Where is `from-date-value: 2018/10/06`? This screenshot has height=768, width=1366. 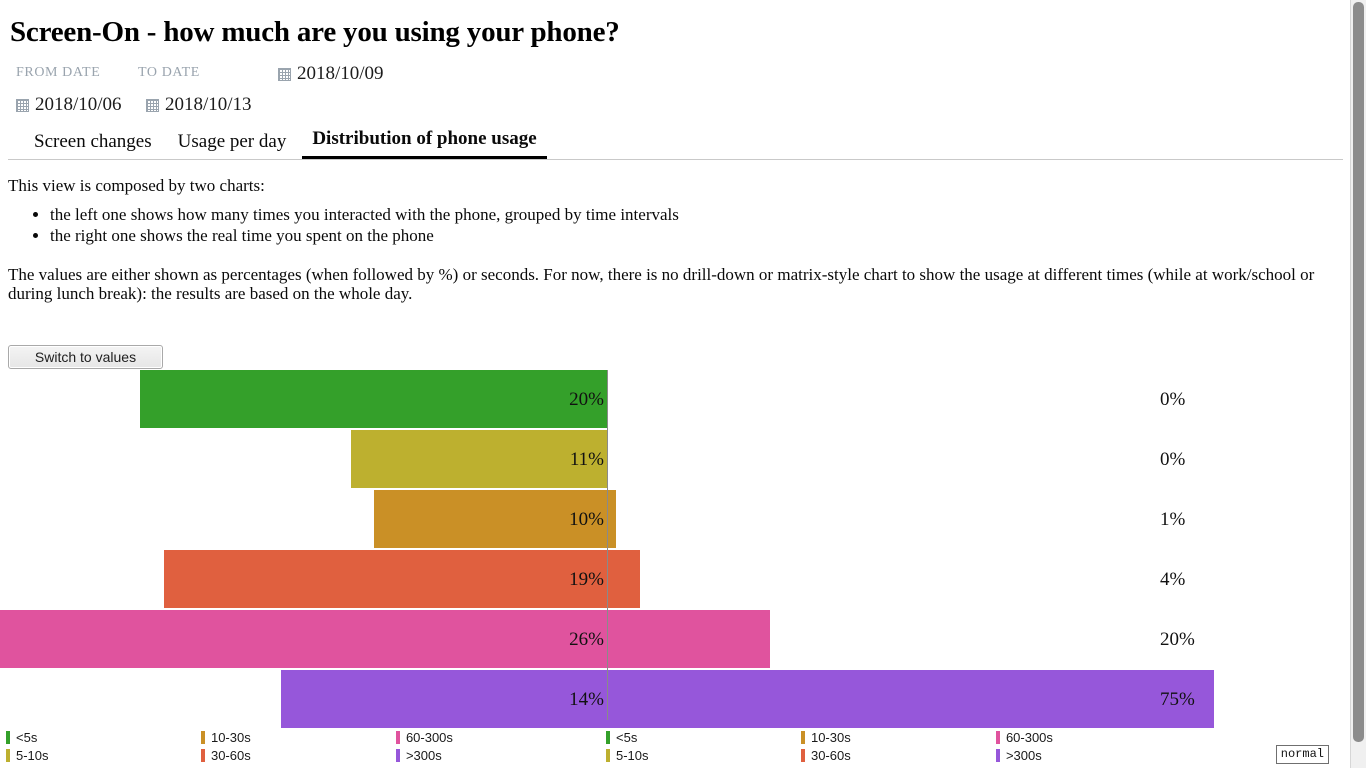
from-date-value: 2018/10/06 is located at coordinates (78, 104).